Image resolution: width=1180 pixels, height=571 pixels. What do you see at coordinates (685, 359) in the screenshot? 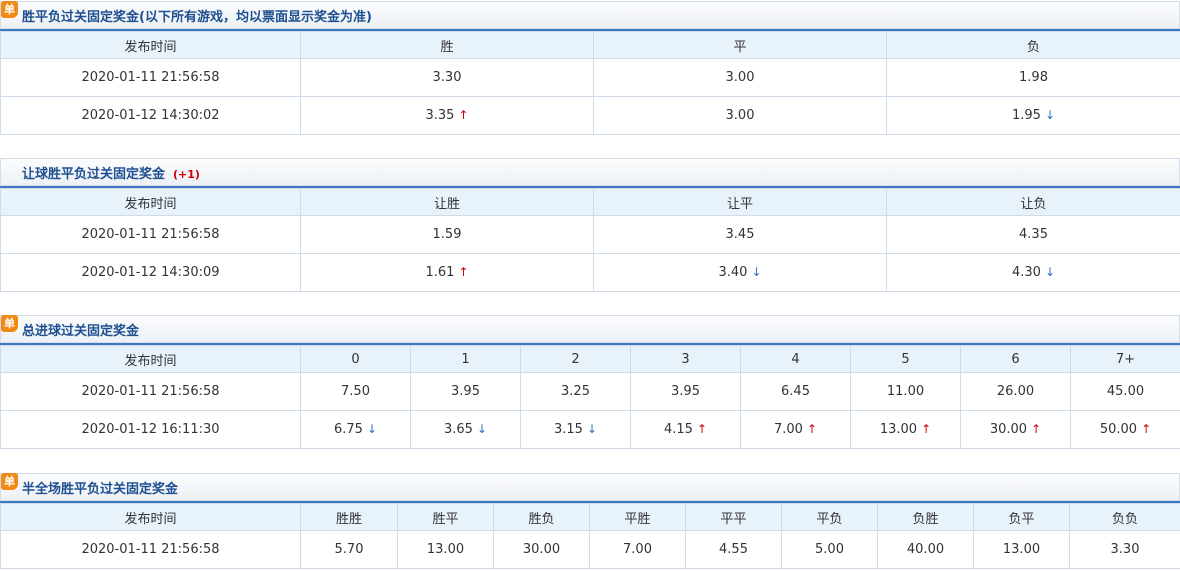
I see `column-header-option: 3` at bounding box center [685, 359].